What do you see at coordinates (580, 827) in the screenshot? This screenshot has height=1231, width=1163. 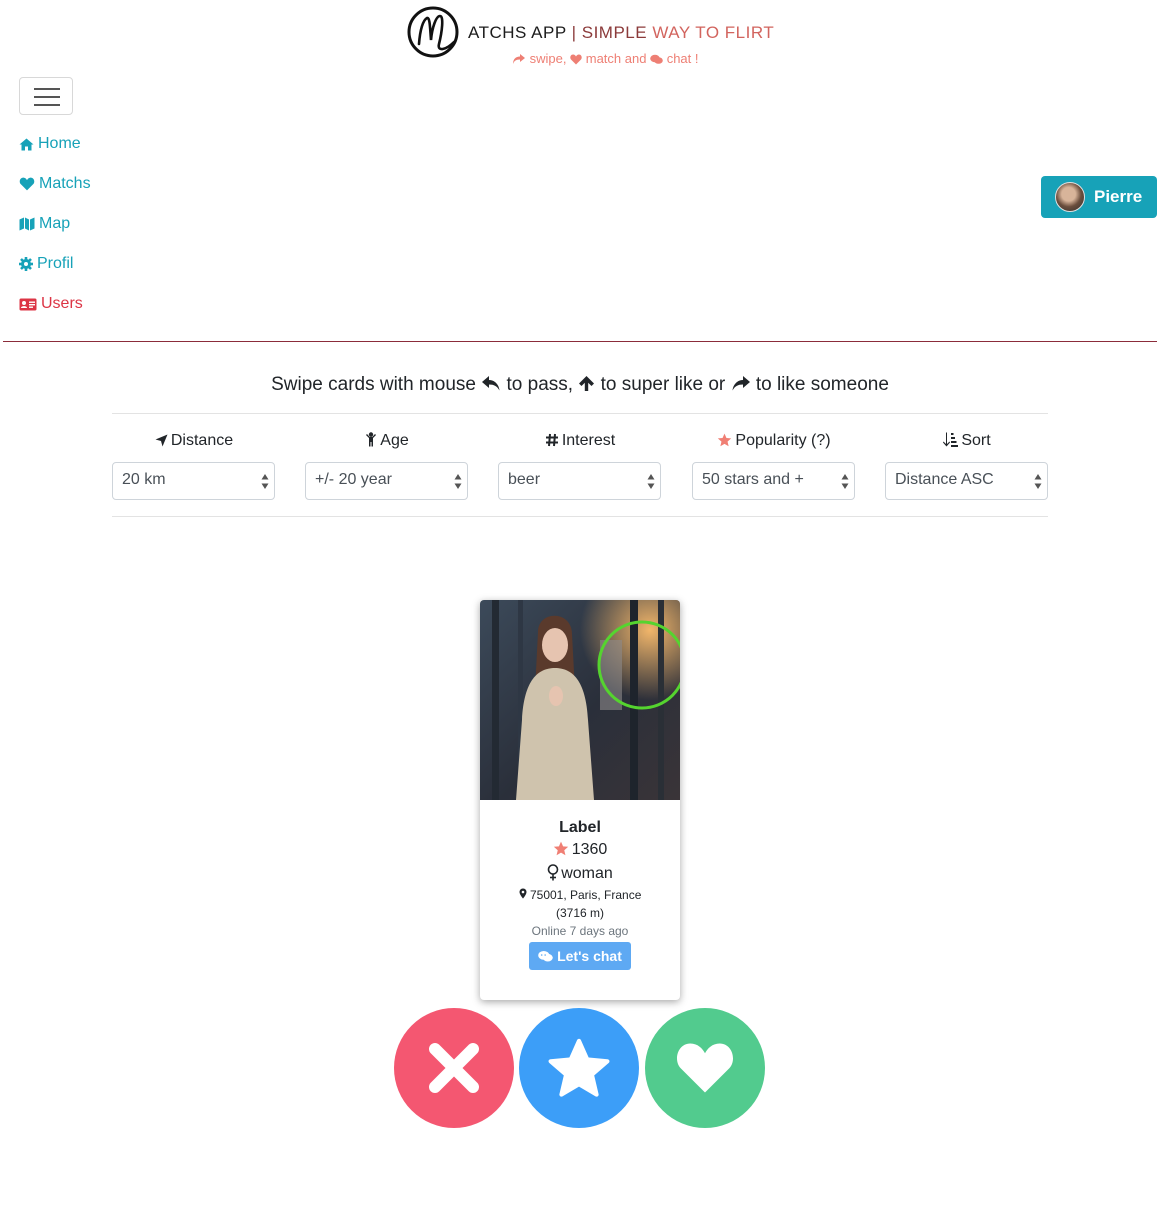 I see `profile-name: Label` at bounding box center [580, 827].